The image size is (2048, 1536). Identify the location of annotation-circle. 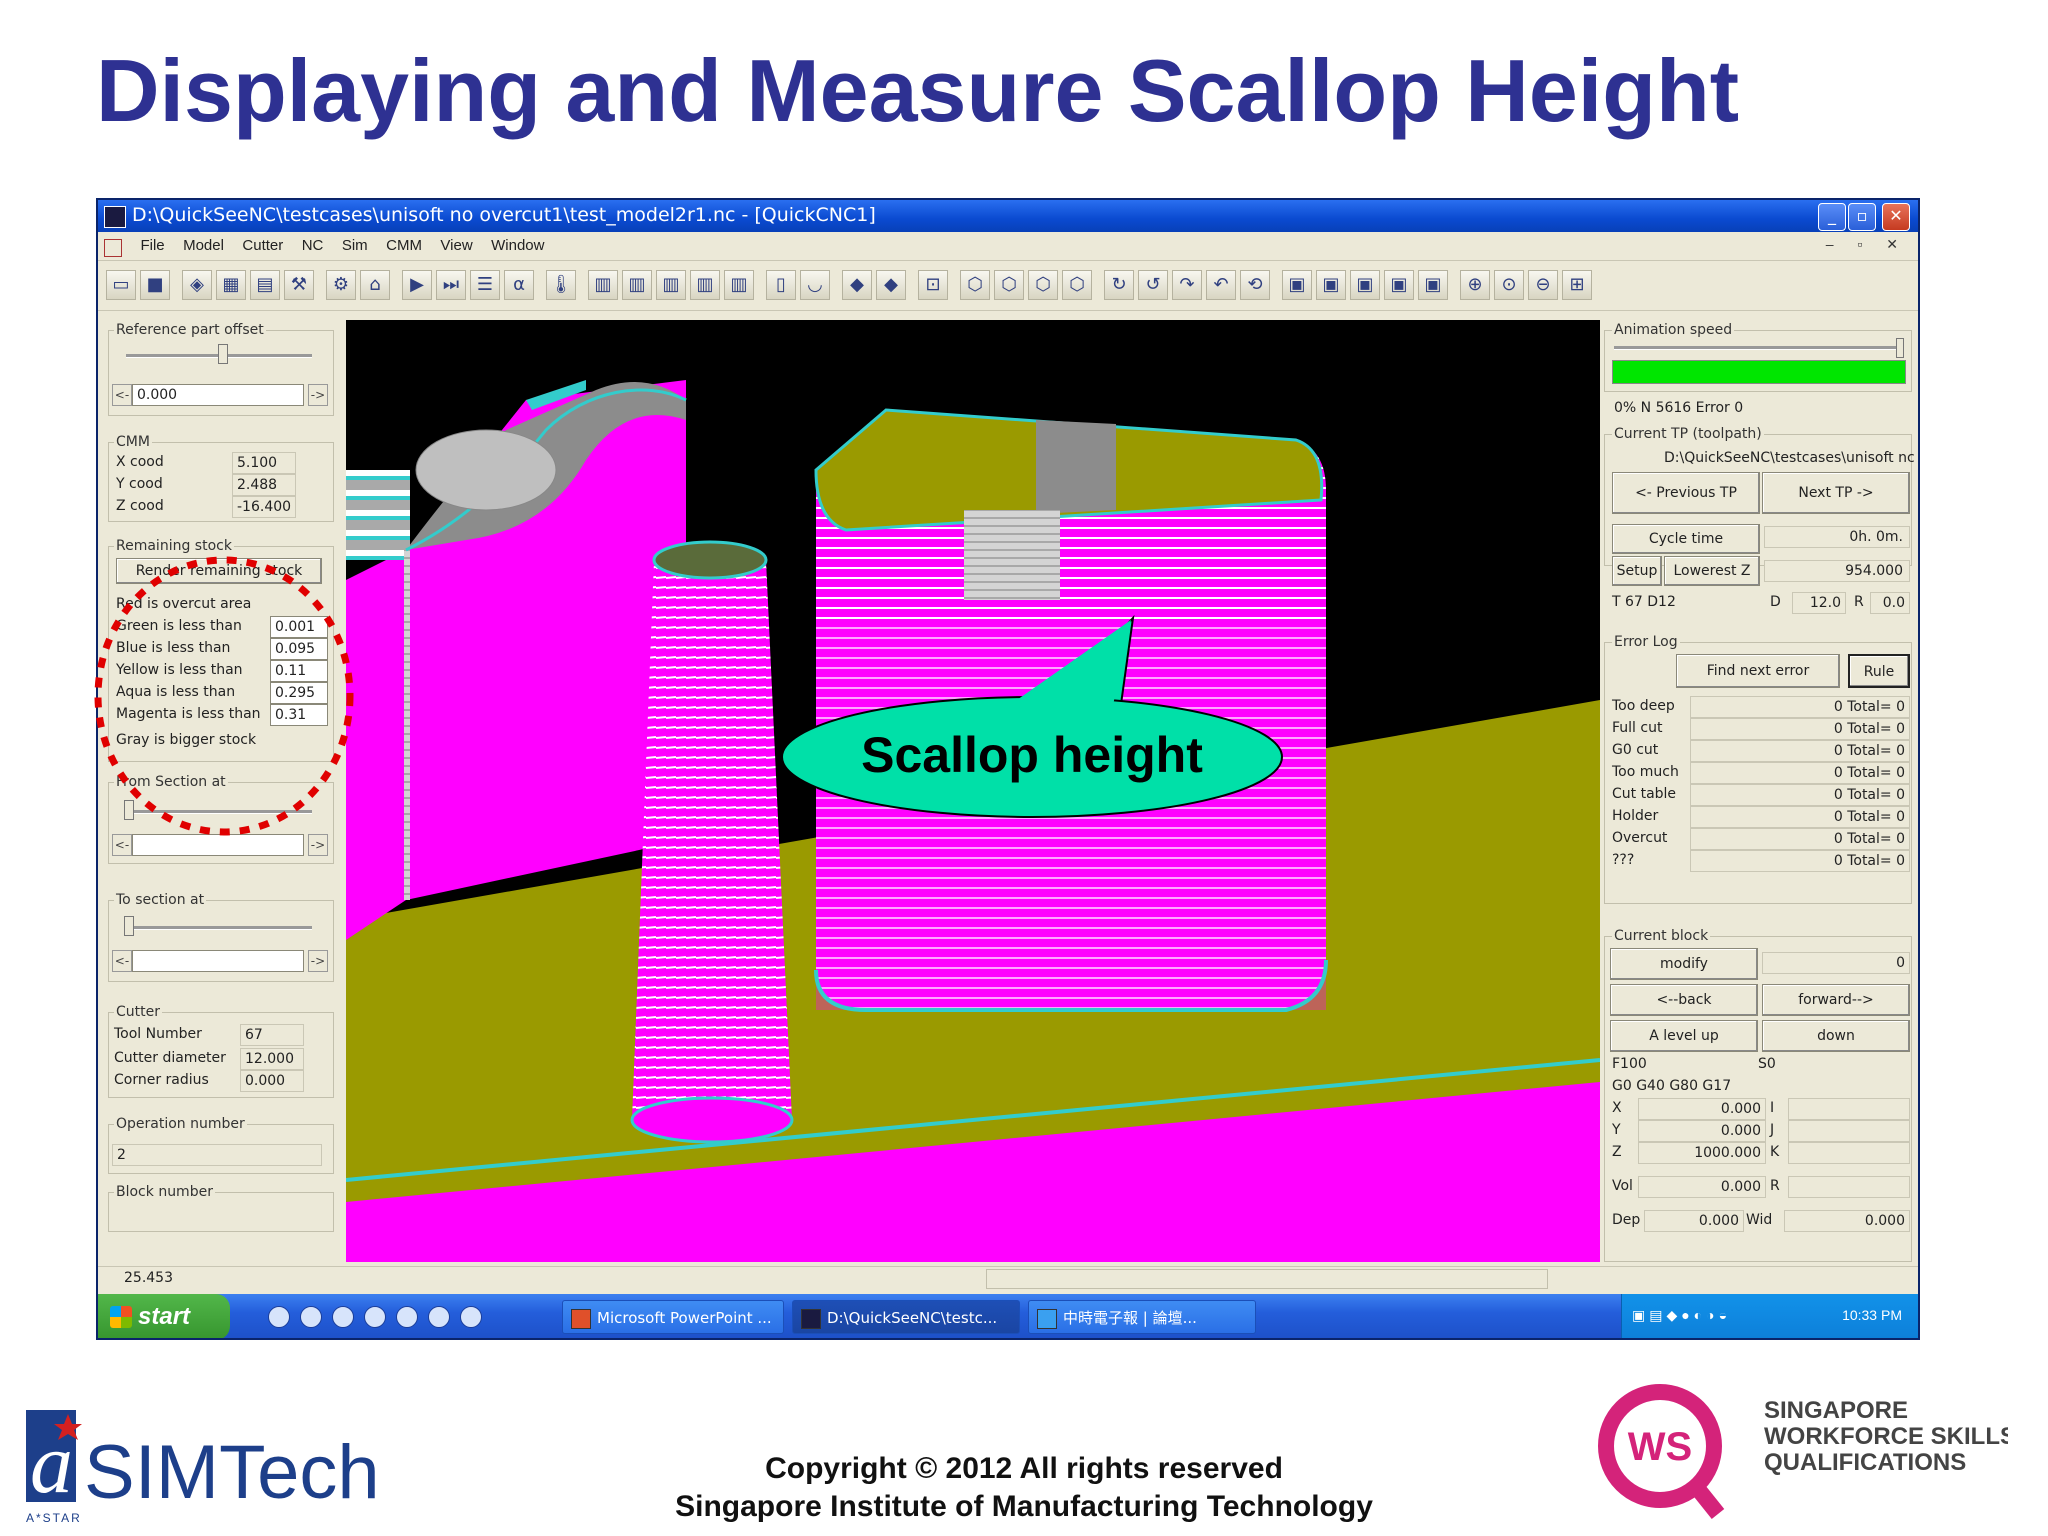
(224, 696).